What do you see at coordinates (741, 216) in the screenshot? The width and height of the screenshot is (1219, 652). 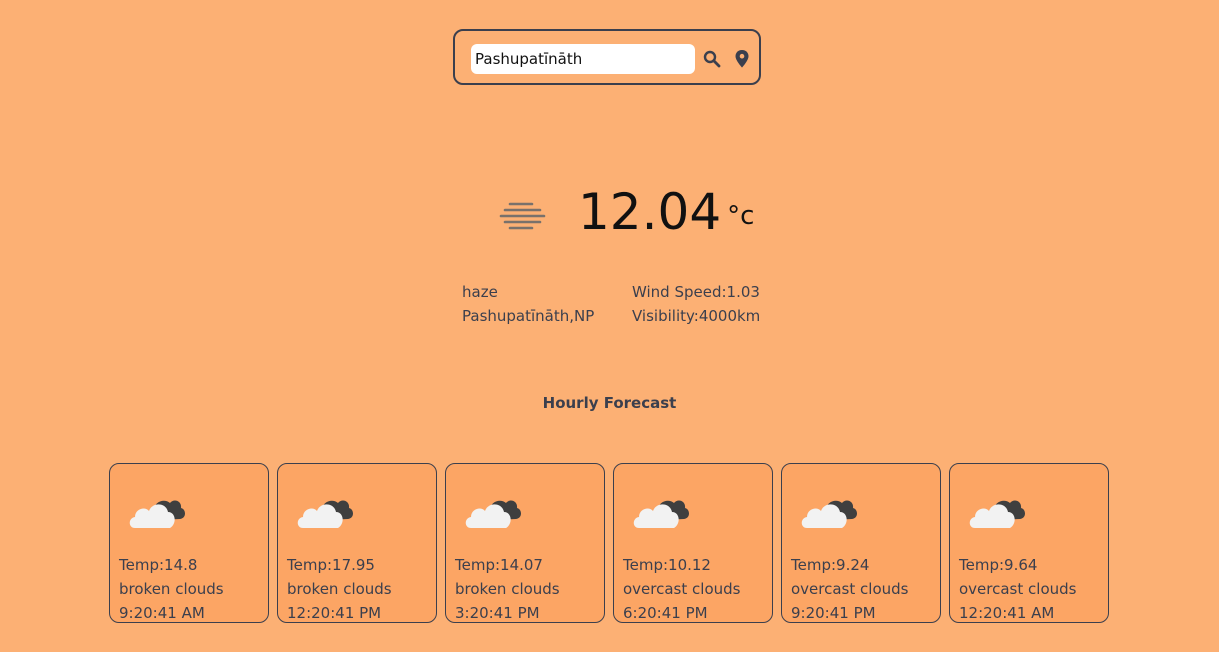 I see `temperature-unit: °c` at bounding box center [741, 216].